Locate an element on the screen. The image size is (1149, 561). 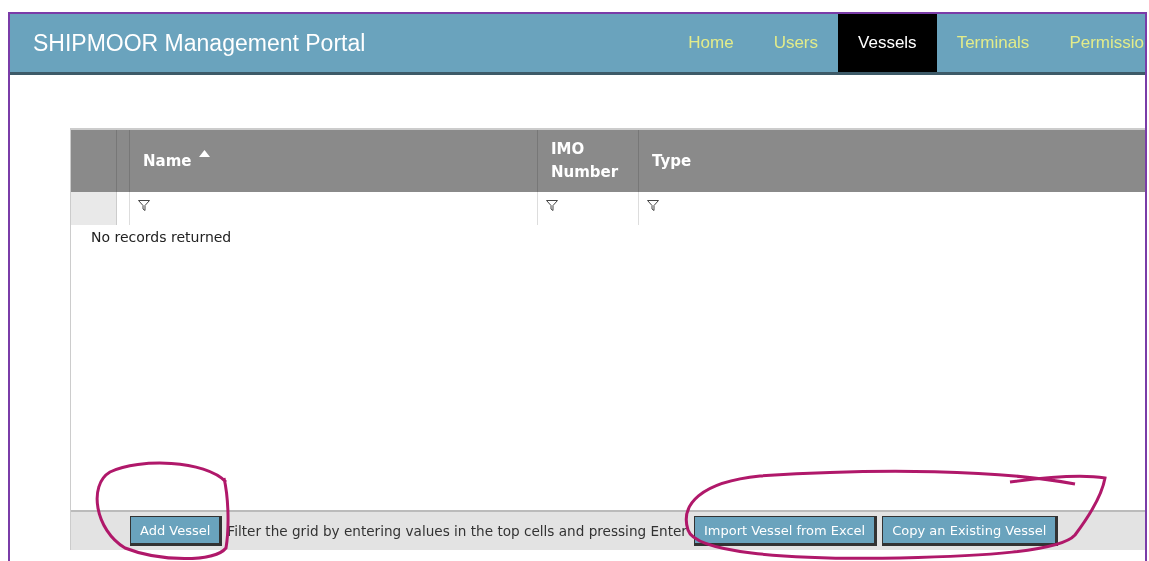
nav-tab: Home is located at coordinates (711, 43).